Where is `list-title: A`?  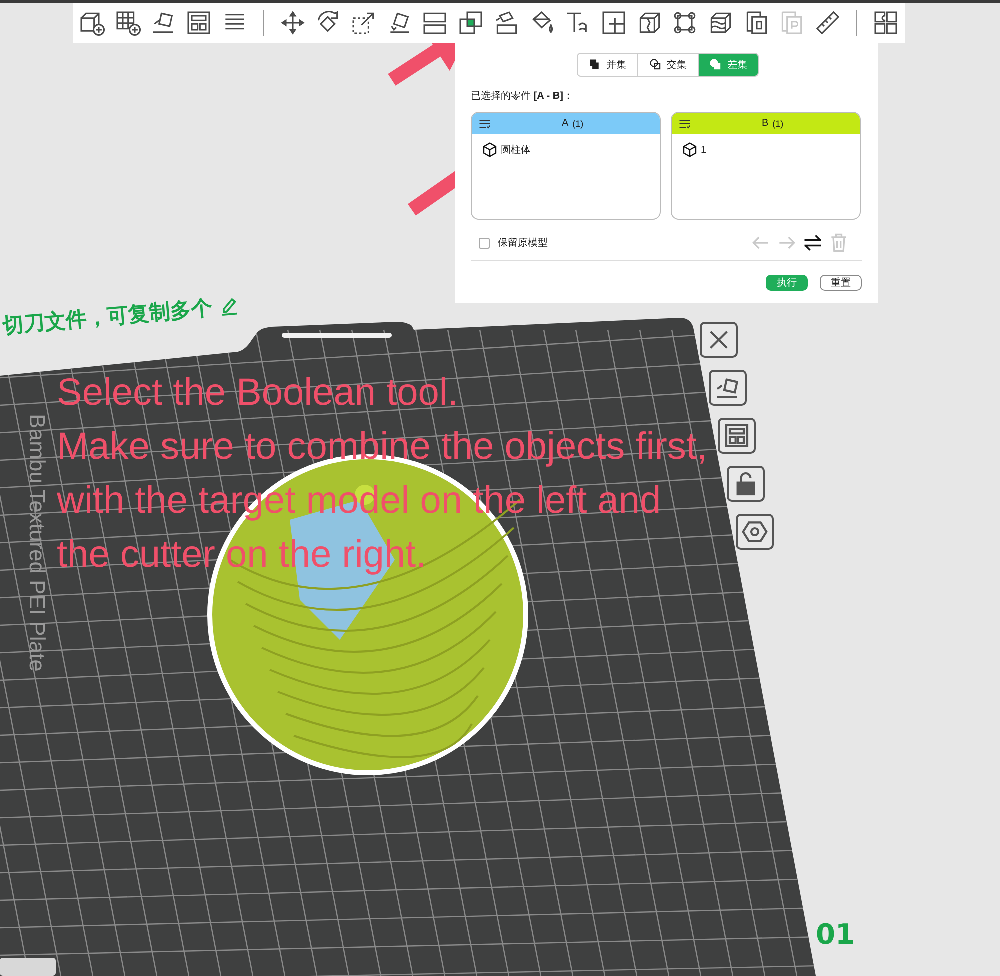
list-title: A is located at coordinates (565, 123).